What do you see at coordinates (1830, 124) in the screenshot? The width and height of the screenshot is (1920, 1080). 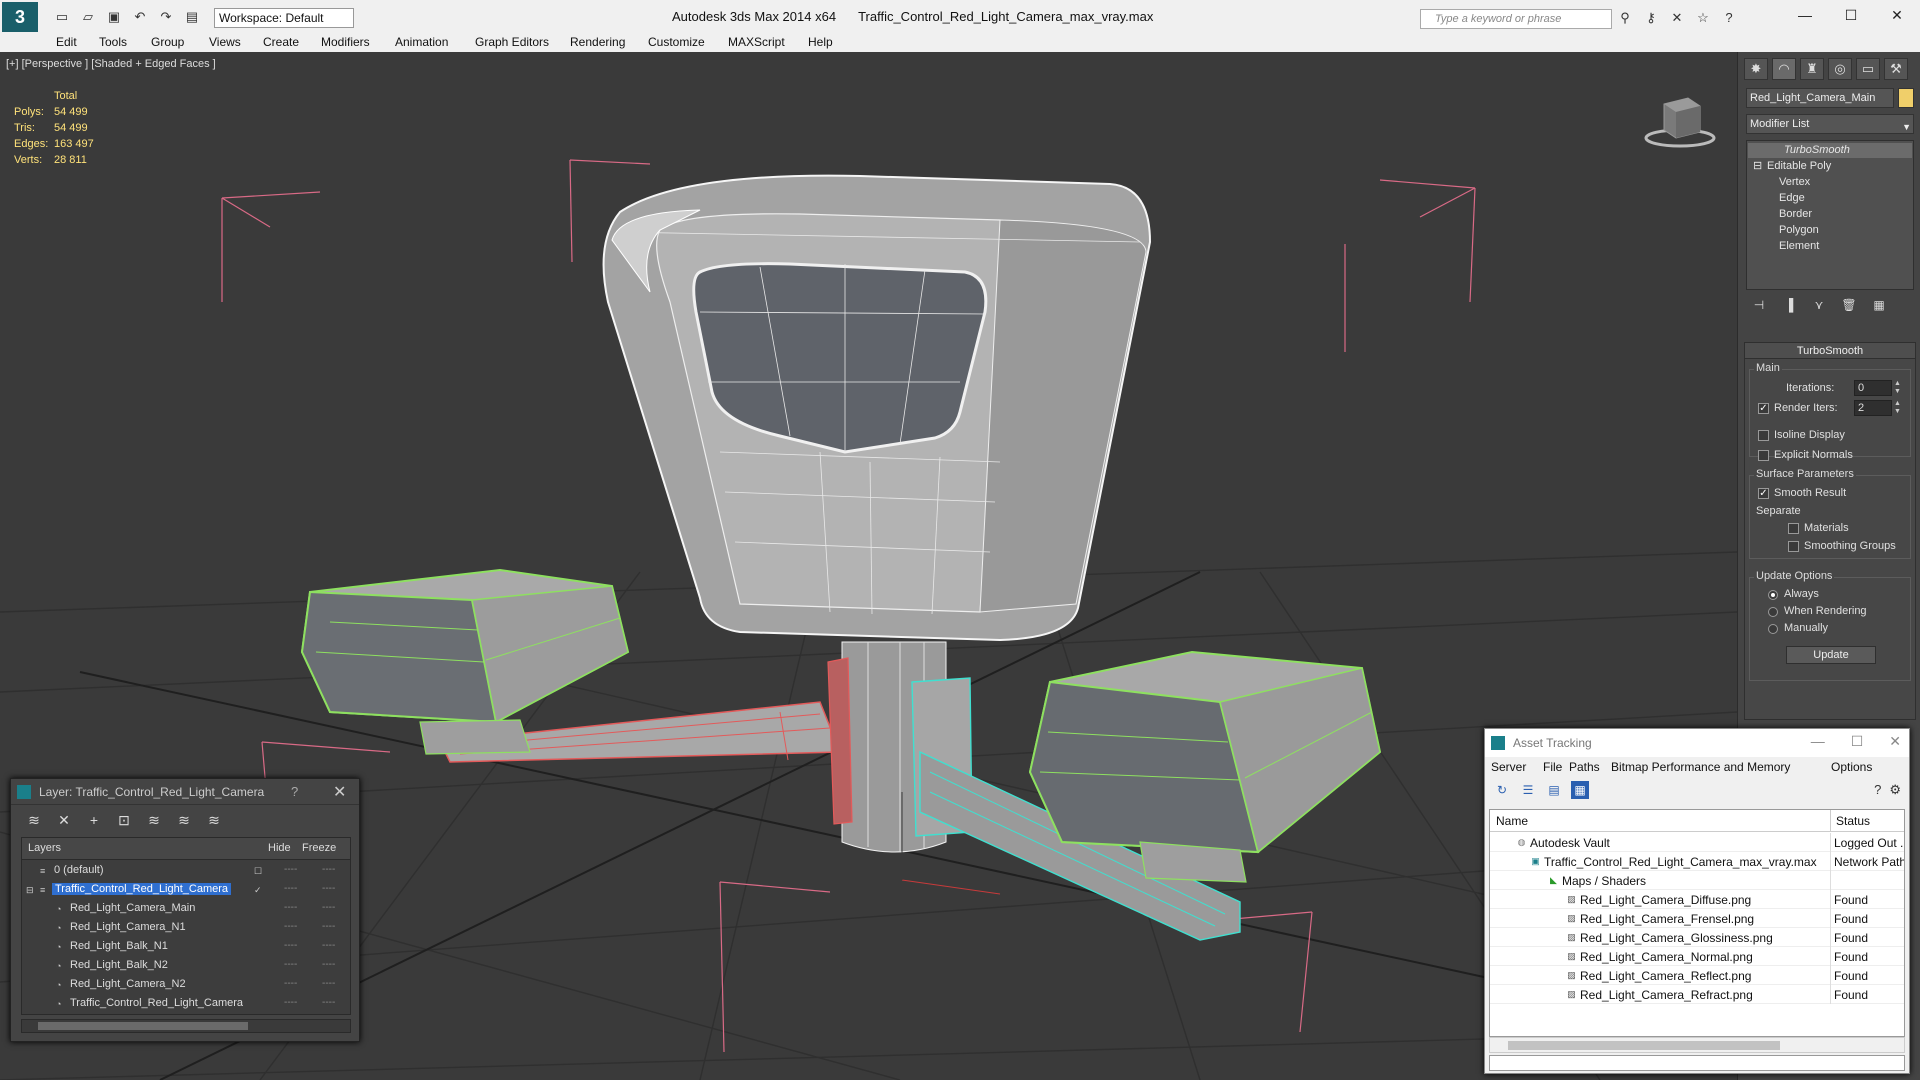 I see `modifier-list-dropdown: Modifier List ▼` at bounding box center [1830, 124].